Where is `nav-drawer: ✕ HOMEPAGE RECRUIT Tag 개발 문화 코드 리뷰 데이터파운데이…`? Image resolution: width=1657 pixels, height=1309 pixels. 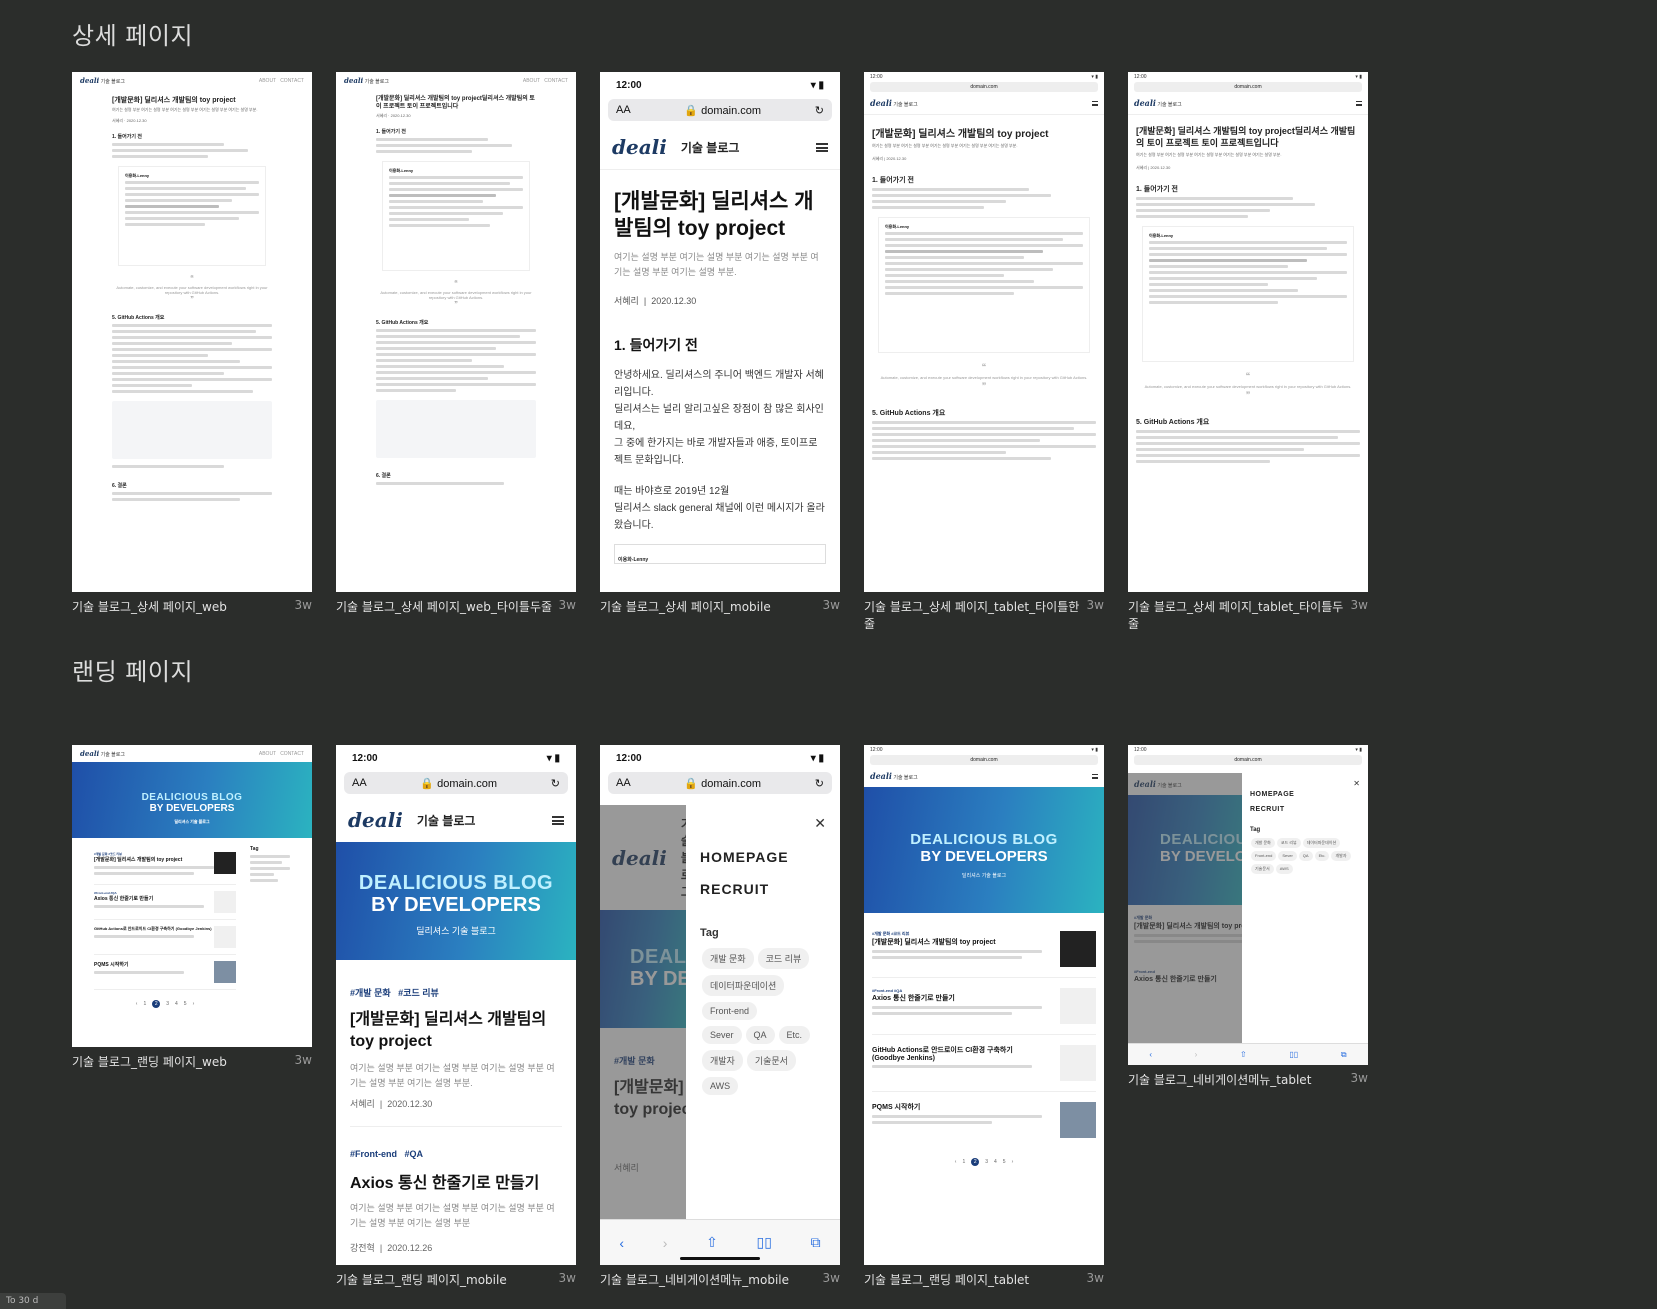 nav-drawer: ✕ HOMEPAGE RECRUIT Tag 개발 문화 코드 리뷰 데이터파운데이… is located at coordinates (1305, 908).